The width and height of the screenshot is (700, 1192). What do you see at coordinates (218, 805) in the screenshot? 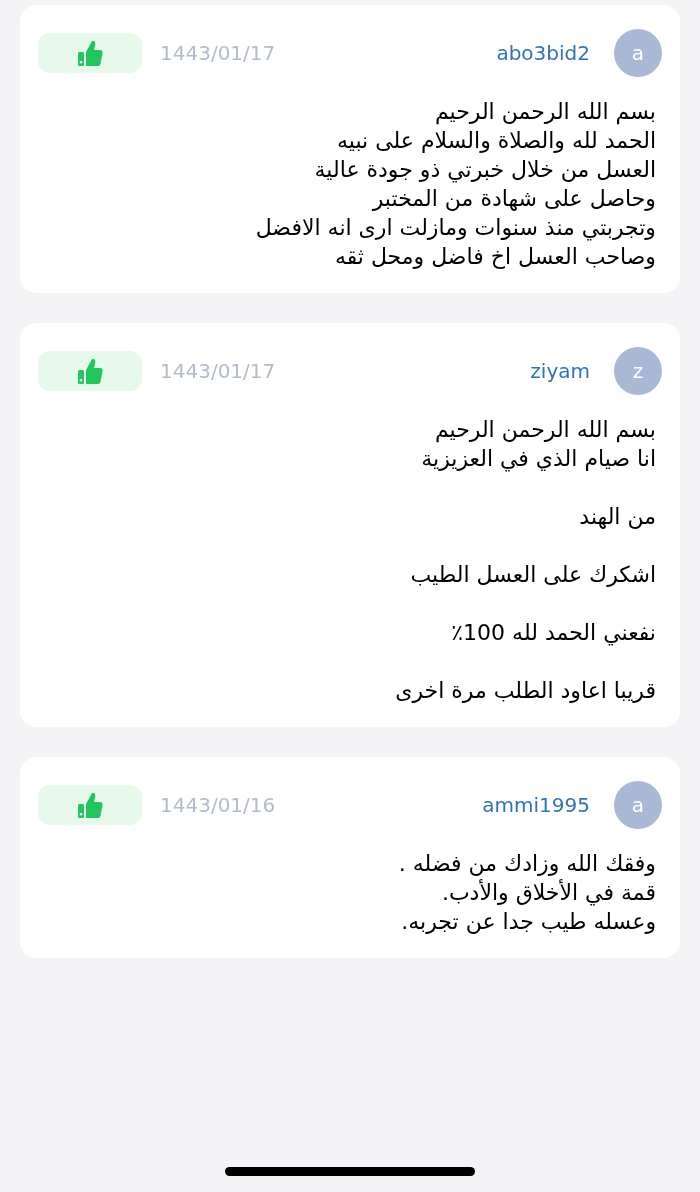
I see `comment-date: 1443/01/16` at bounding box center [218, 805].